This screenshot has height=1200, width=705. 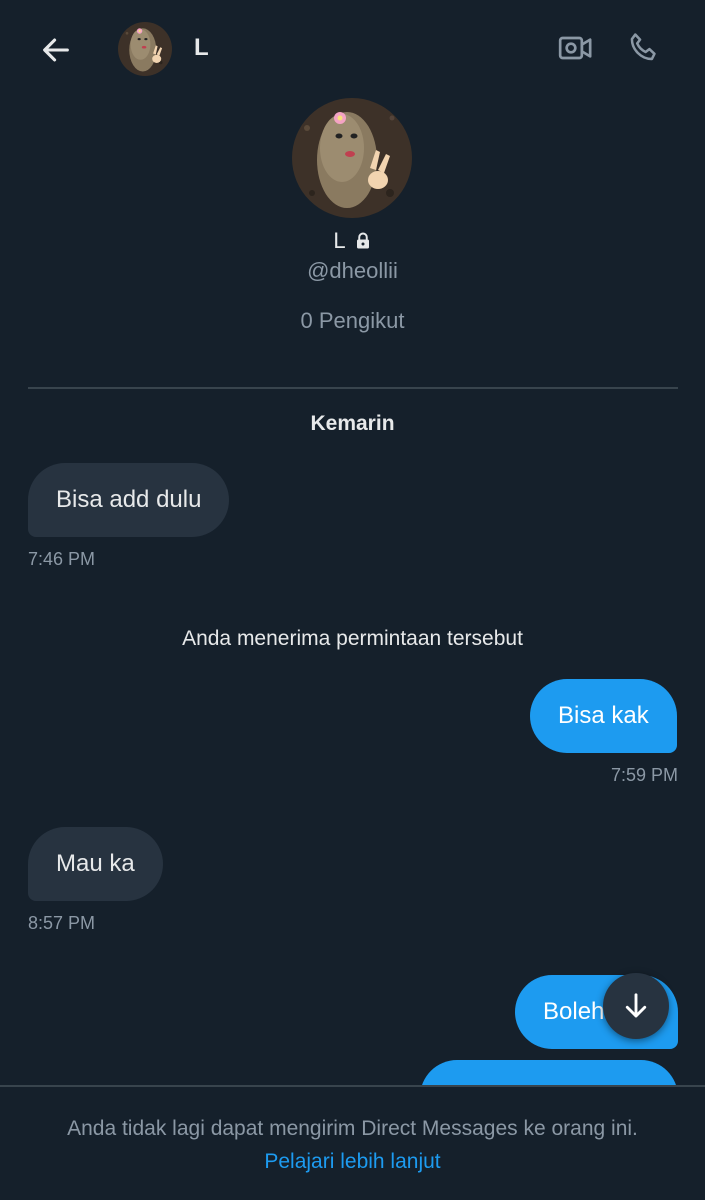 What do you see at coordinates (644, 775) in the screenshot?
I see `message-timestamp: 7:59 PM` at bounding box center [644, 775].